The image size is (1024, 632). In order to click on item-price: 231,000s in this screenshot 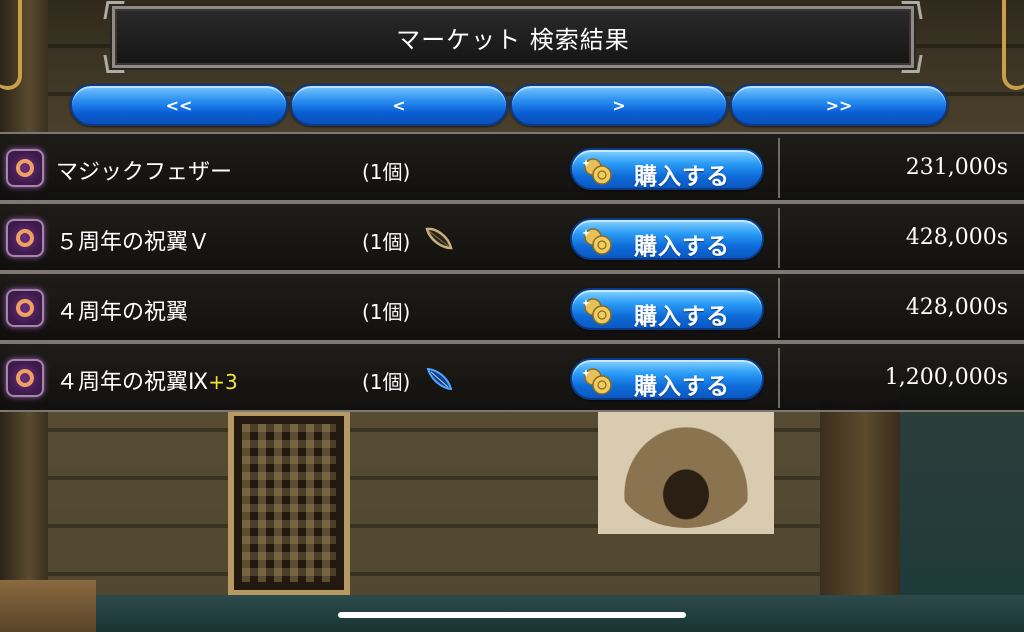, I will do `click(956, 167)`.